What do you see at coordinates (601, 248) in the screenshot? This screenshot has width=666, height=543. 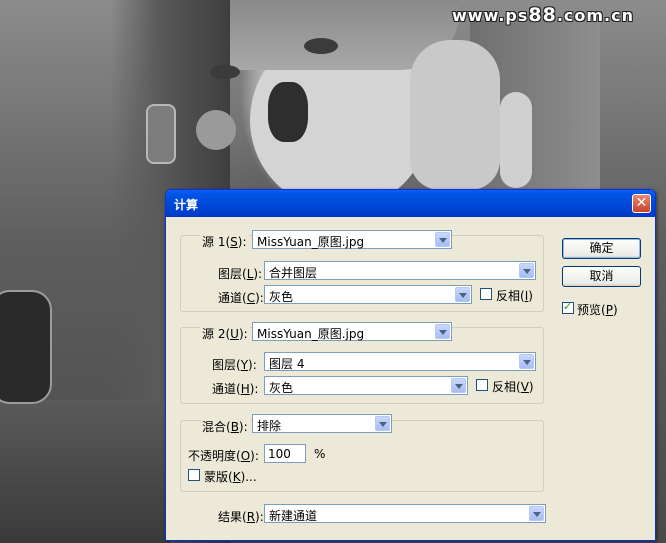 I see `ok-button: 确定` at bounding box center [601, 248].